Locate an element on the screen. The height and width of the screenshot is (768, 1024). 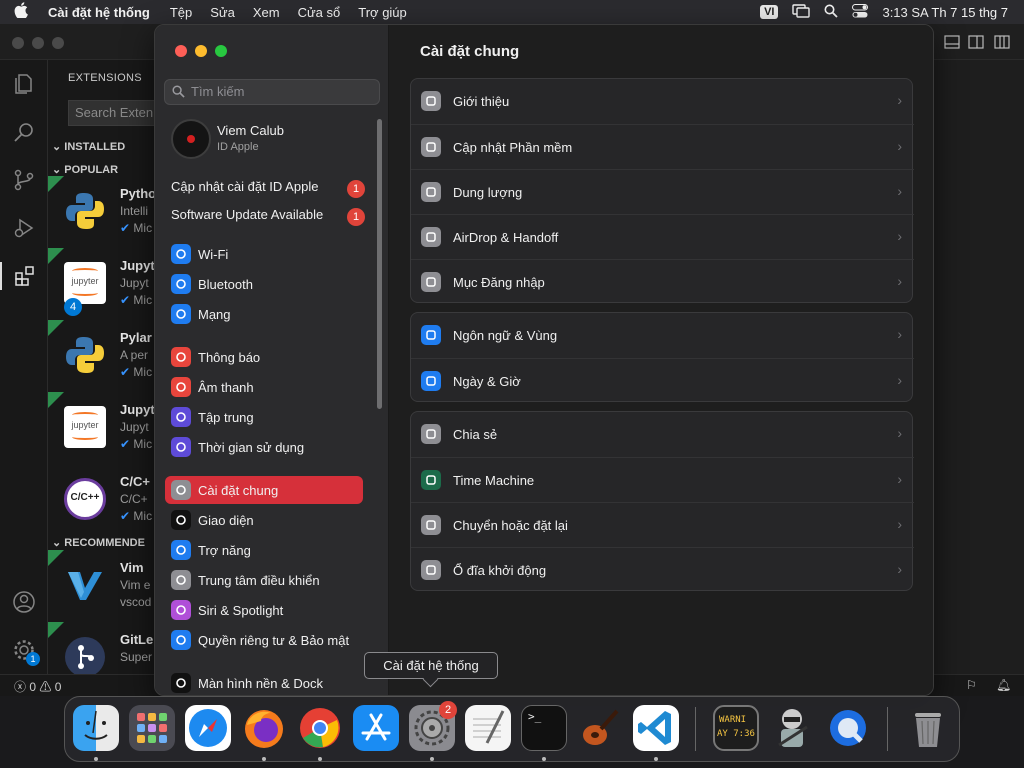
vscode-minimize-button is located at coordinates (38, 43).